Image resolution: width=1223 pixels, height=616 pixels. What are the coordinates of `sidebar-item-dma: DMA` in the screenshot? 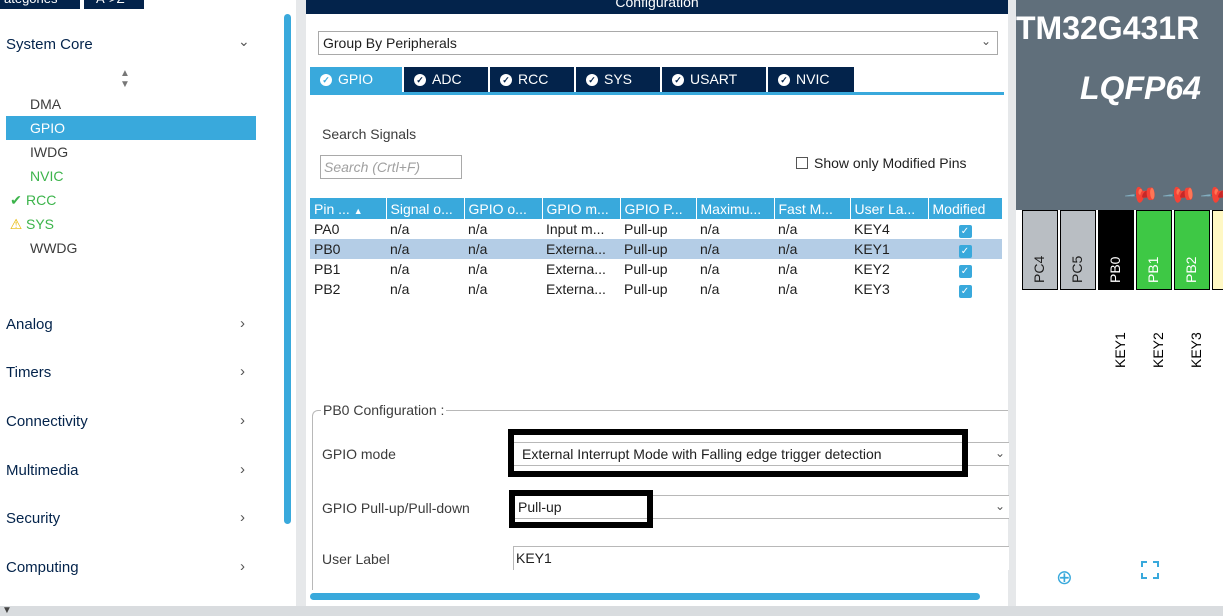 It's located at (131, 104).